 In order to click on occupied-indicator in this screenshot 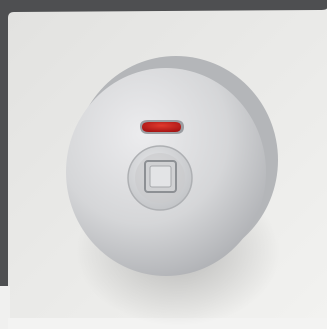, I will do `click(161, 127)`.